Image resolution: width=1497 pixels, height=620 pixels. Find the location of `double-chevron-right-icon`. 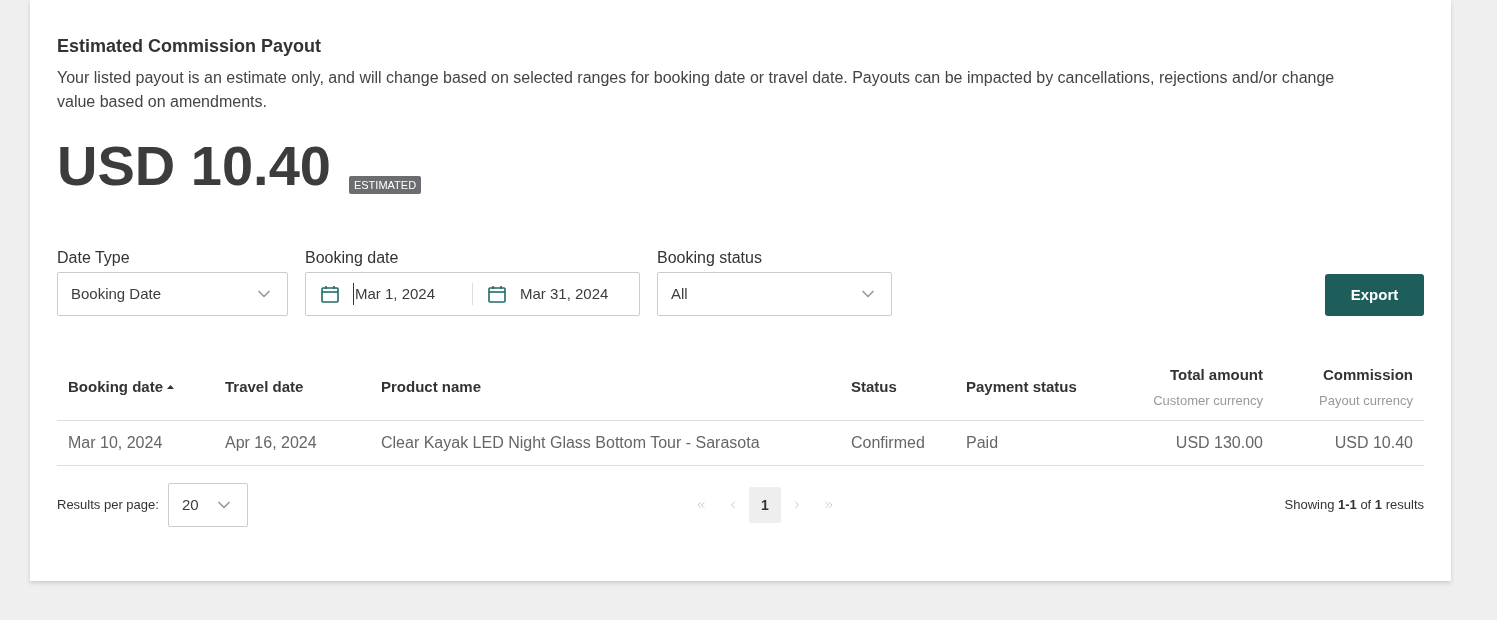

double-chevron-right-icon is located at coordinates (829, 505).